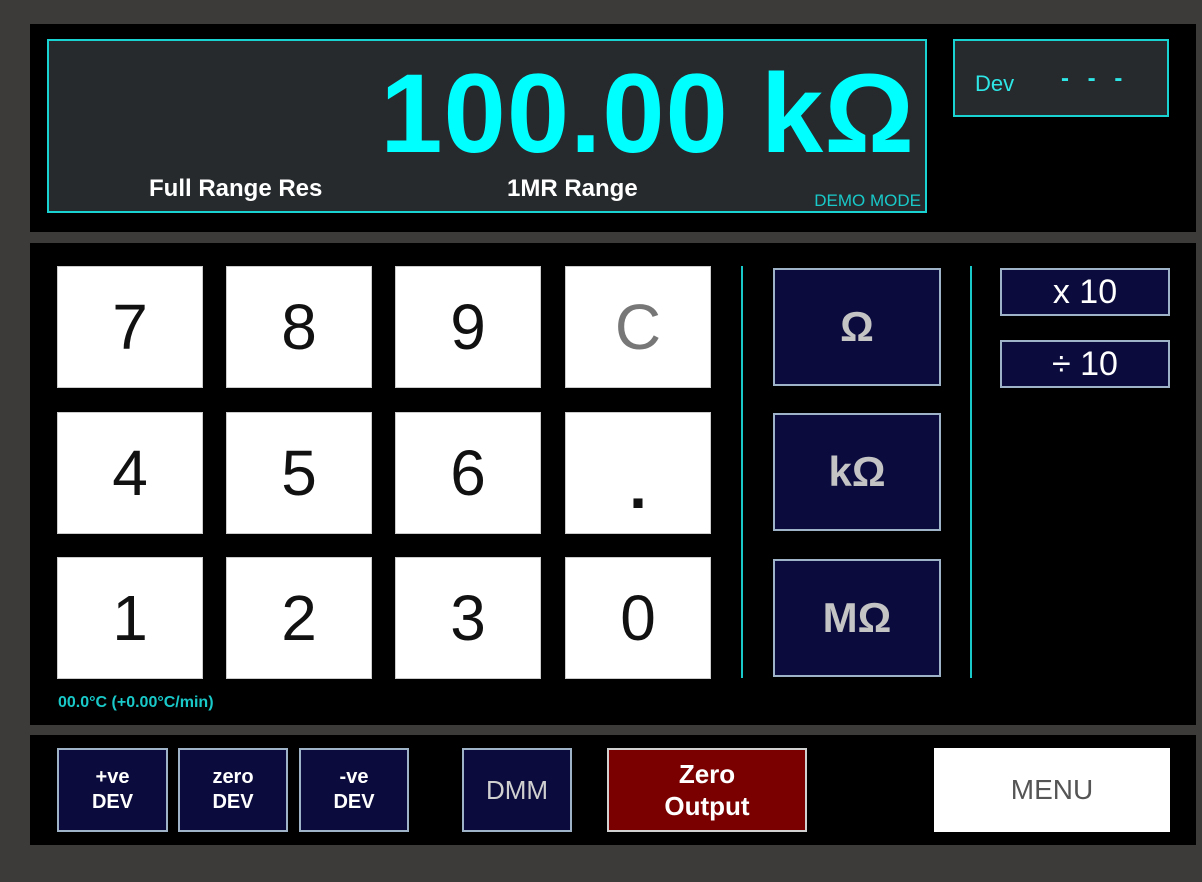  I want to click on deviation-display: Dev - - -, so click(1061, 78).